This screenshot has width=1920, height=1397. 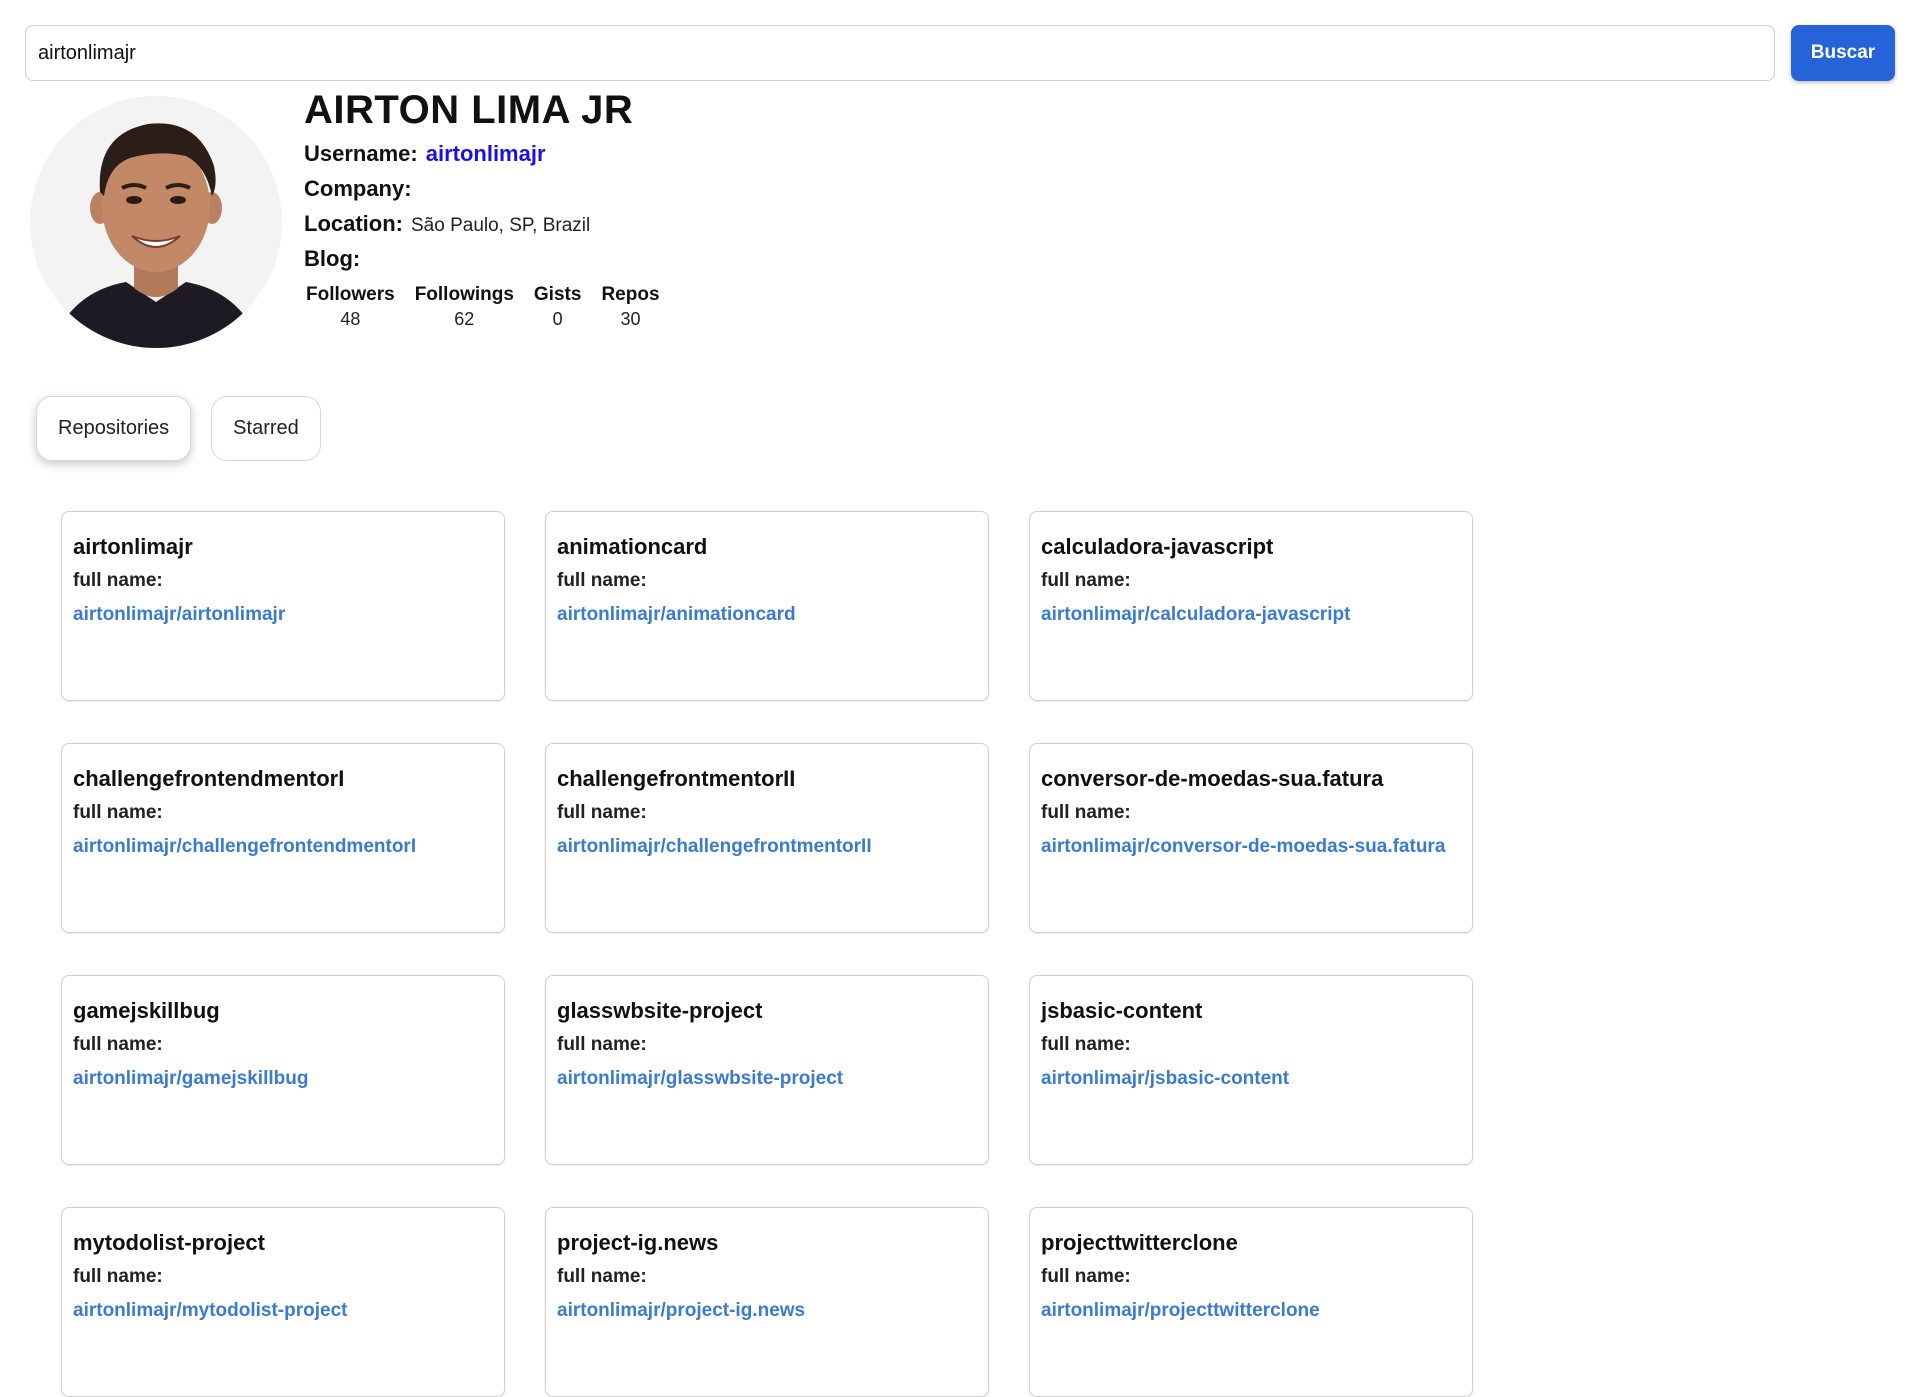 What do you see at coordinates (464, 307) in the screenshot?
I see `stat-followings: Followings 62` at bounding box center [464, 307].